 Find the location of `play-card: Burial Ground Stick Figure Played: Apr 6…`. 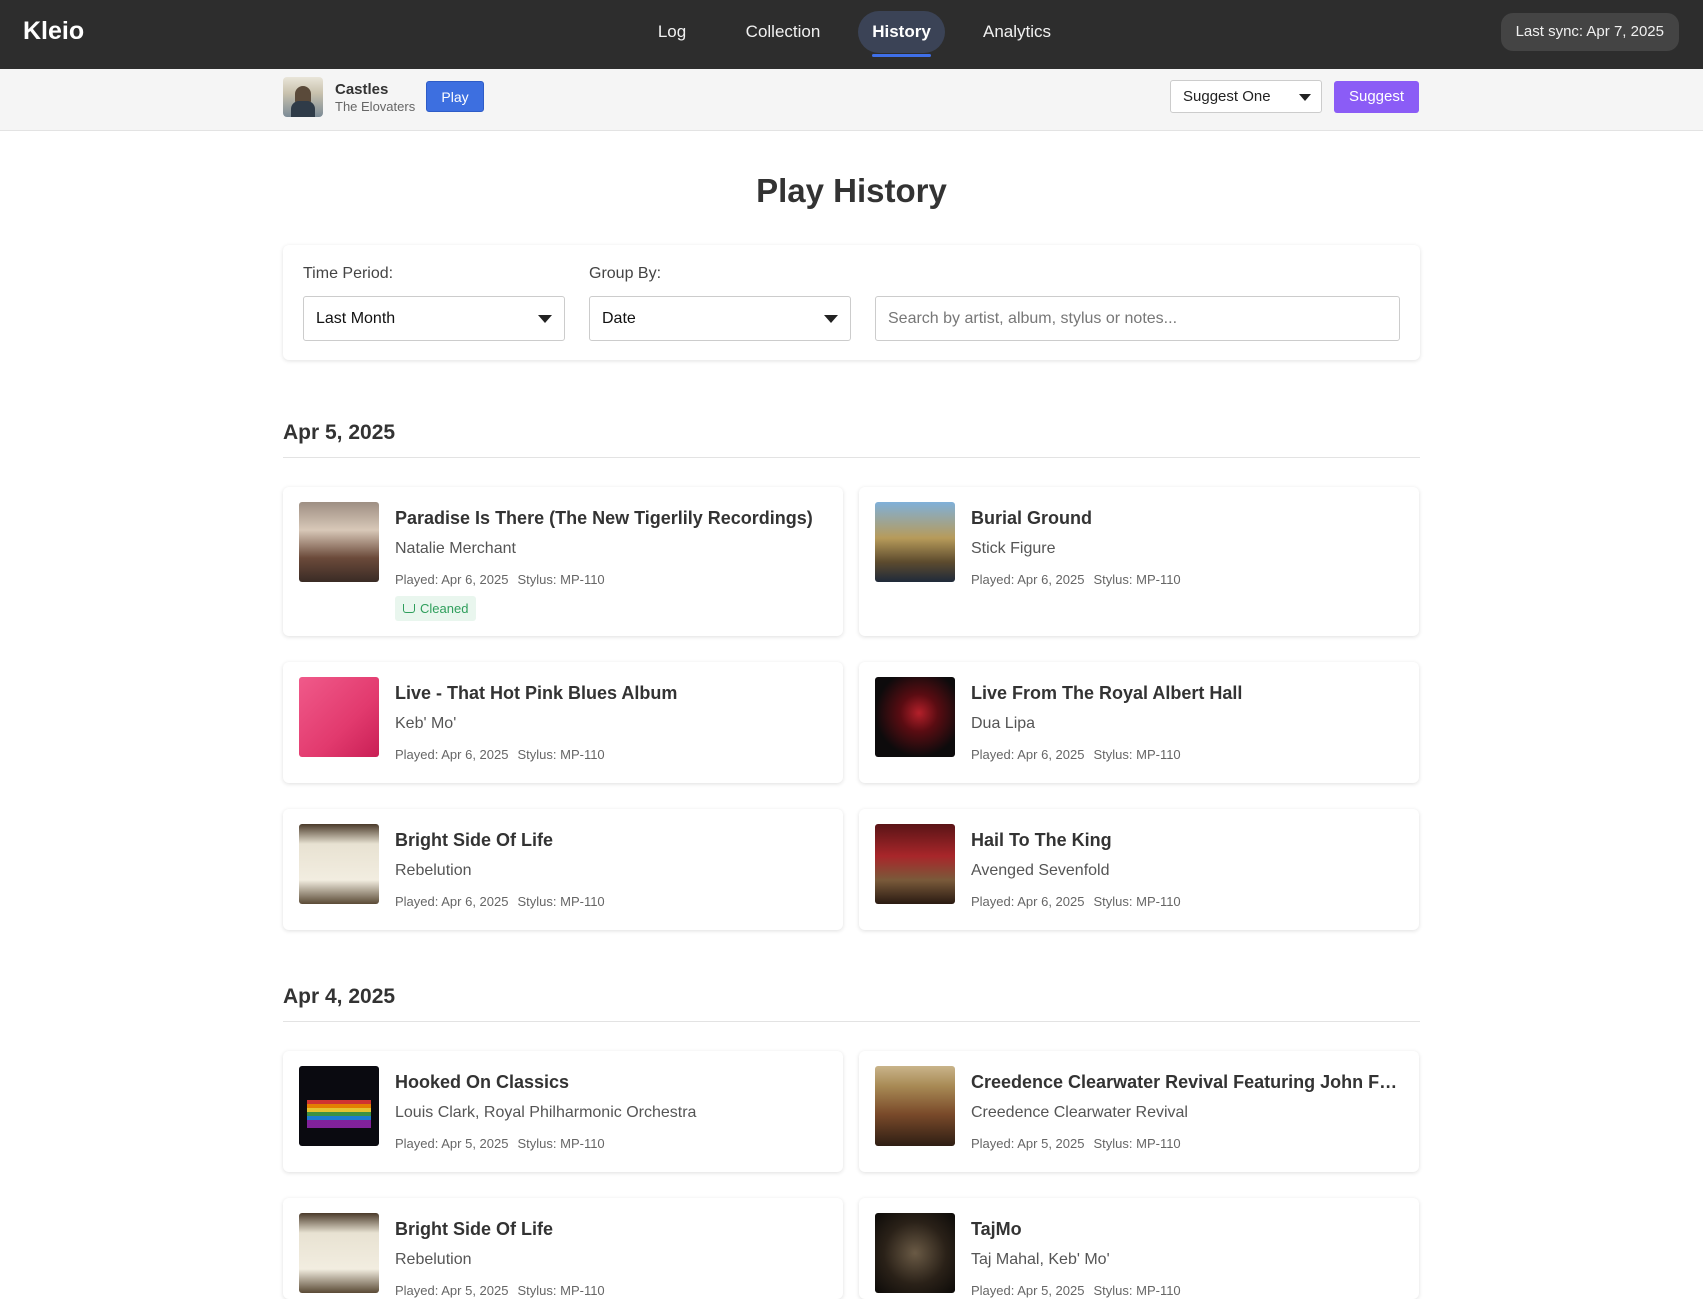

play-card: Burial Ground Stick Figure Played: Apr 6… is located at coordinates (1139, 561).